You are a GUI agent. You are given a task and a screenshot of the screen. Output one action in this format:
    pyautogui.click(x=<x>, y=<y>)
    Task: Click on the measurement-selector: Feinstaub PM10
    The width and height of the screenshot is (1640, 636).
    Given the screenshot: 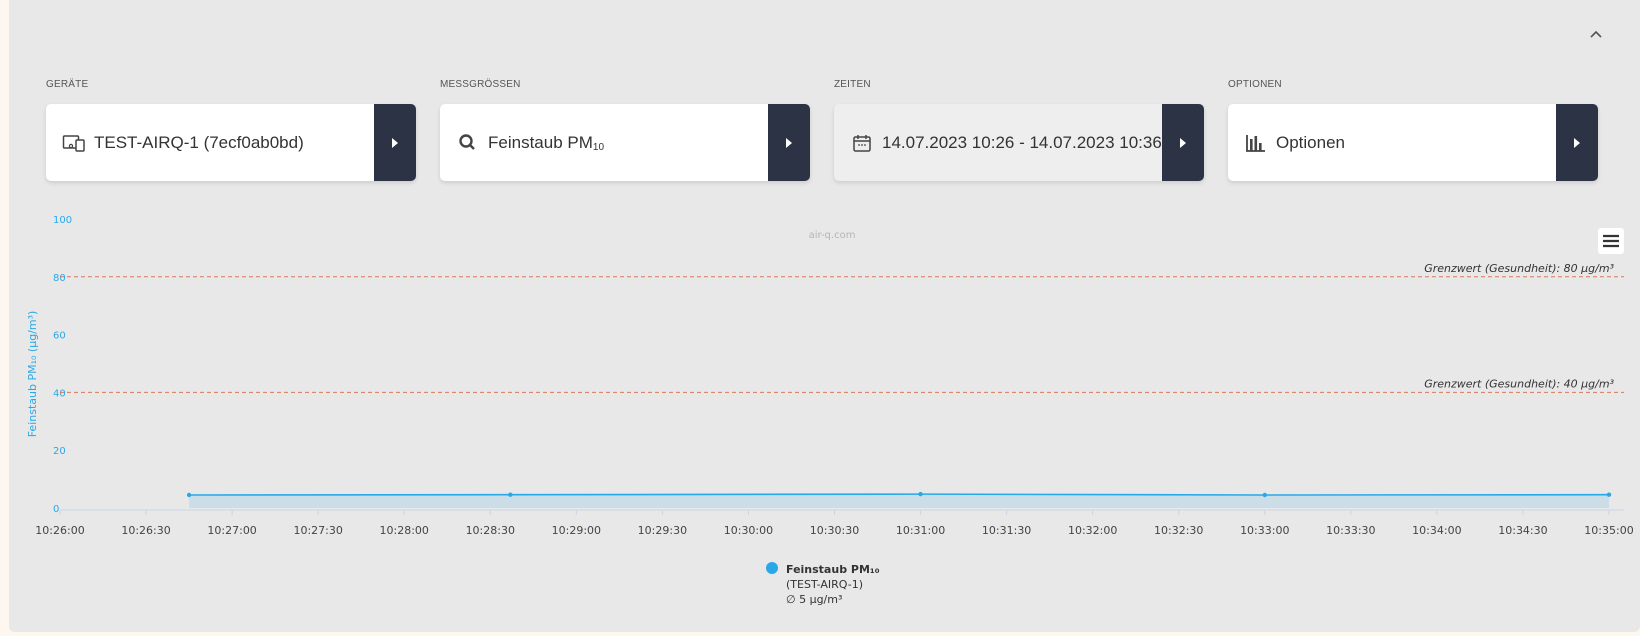 What is the action you would take?
    pyautogui.click(x=625, y=142)
    